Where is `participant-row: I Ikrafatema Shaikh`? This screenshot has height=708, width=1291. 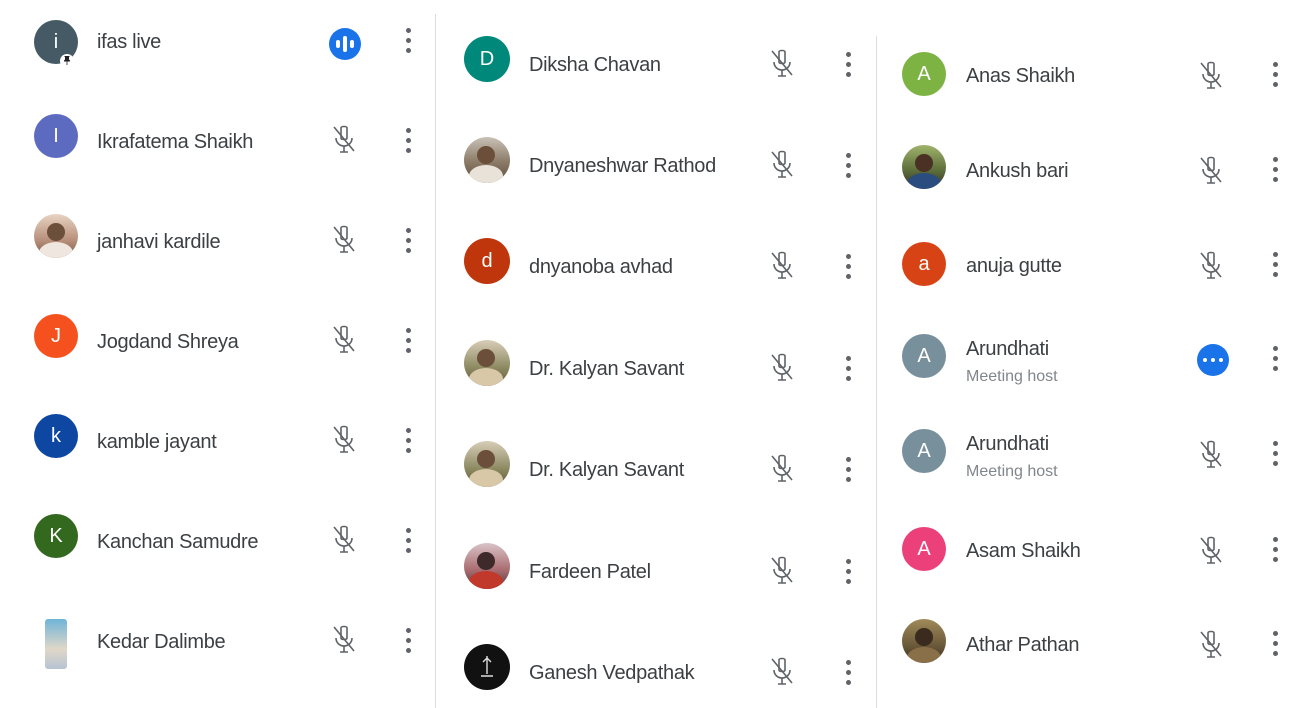 participant-row: I Ikrafatema Shaikh is located at coordinates (217, 144).